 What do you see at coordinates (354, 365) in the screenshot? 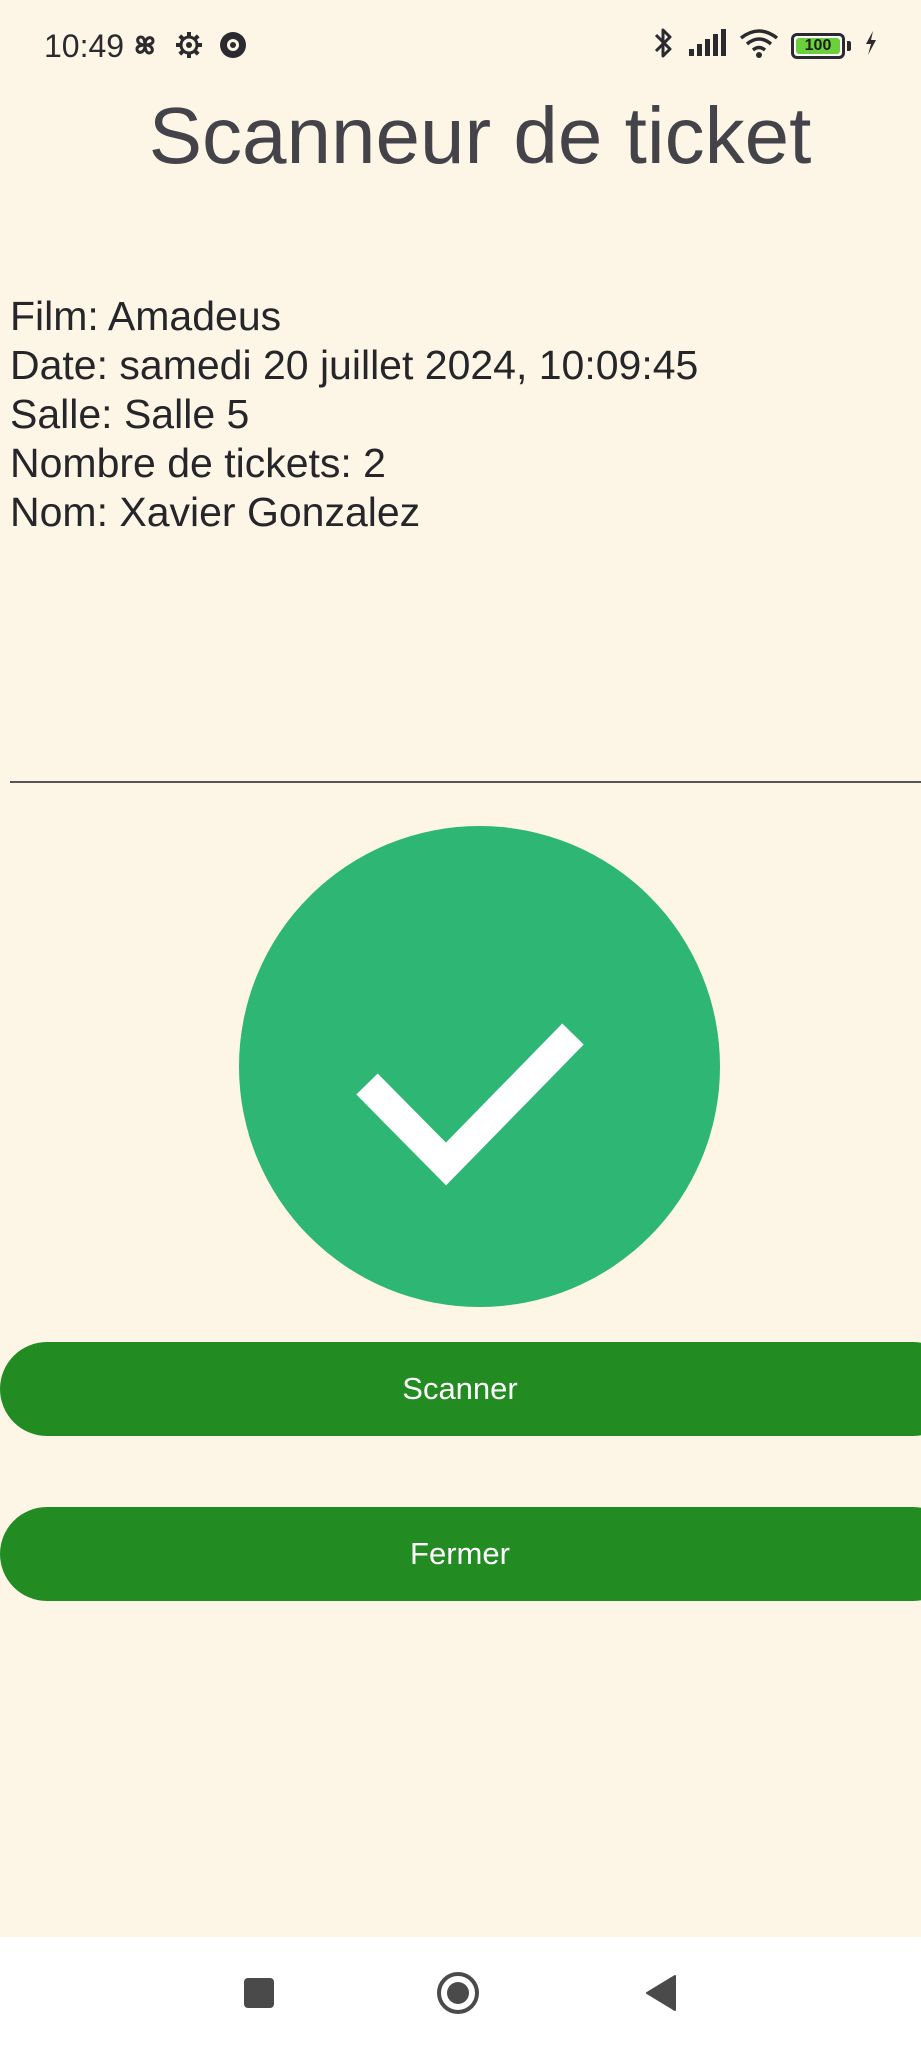
I see `date-text: Date: samedi 20 juillet 2024, 10:09:45` at bounding box center [354, 365].